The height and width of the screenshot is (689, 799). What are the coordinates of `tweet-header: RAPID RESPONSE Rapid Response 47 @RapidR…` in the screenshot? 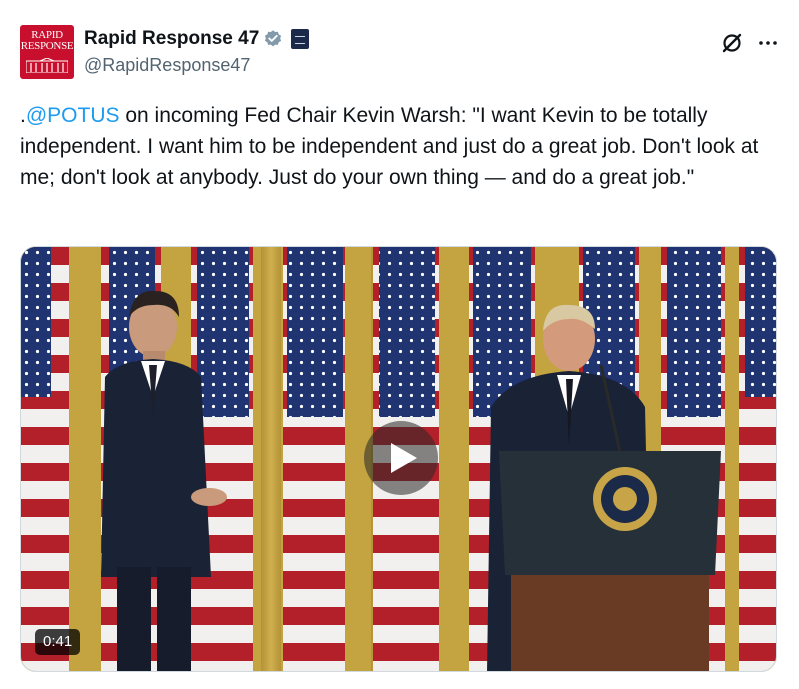 It's located at (400, 52).